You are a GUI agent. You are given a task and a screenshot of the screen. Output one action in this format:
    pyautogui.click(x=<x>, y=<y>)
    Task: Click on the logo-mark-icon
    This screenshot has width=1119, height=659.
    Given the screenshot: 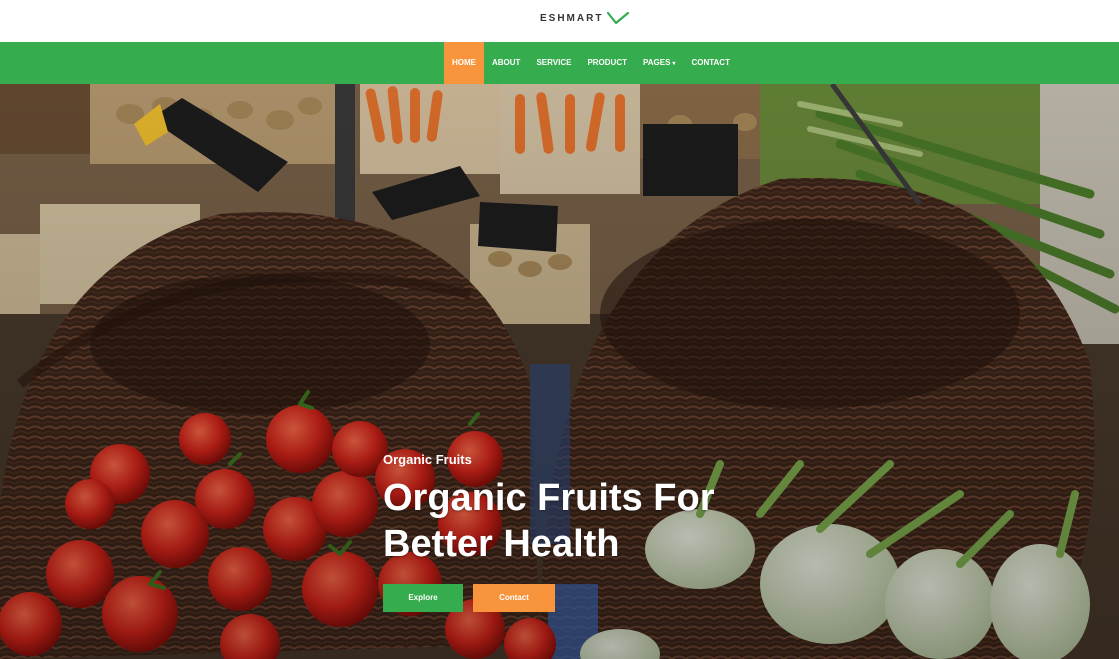 What is the action you would take?
    pyautogui.click(x=618, y=18)
    